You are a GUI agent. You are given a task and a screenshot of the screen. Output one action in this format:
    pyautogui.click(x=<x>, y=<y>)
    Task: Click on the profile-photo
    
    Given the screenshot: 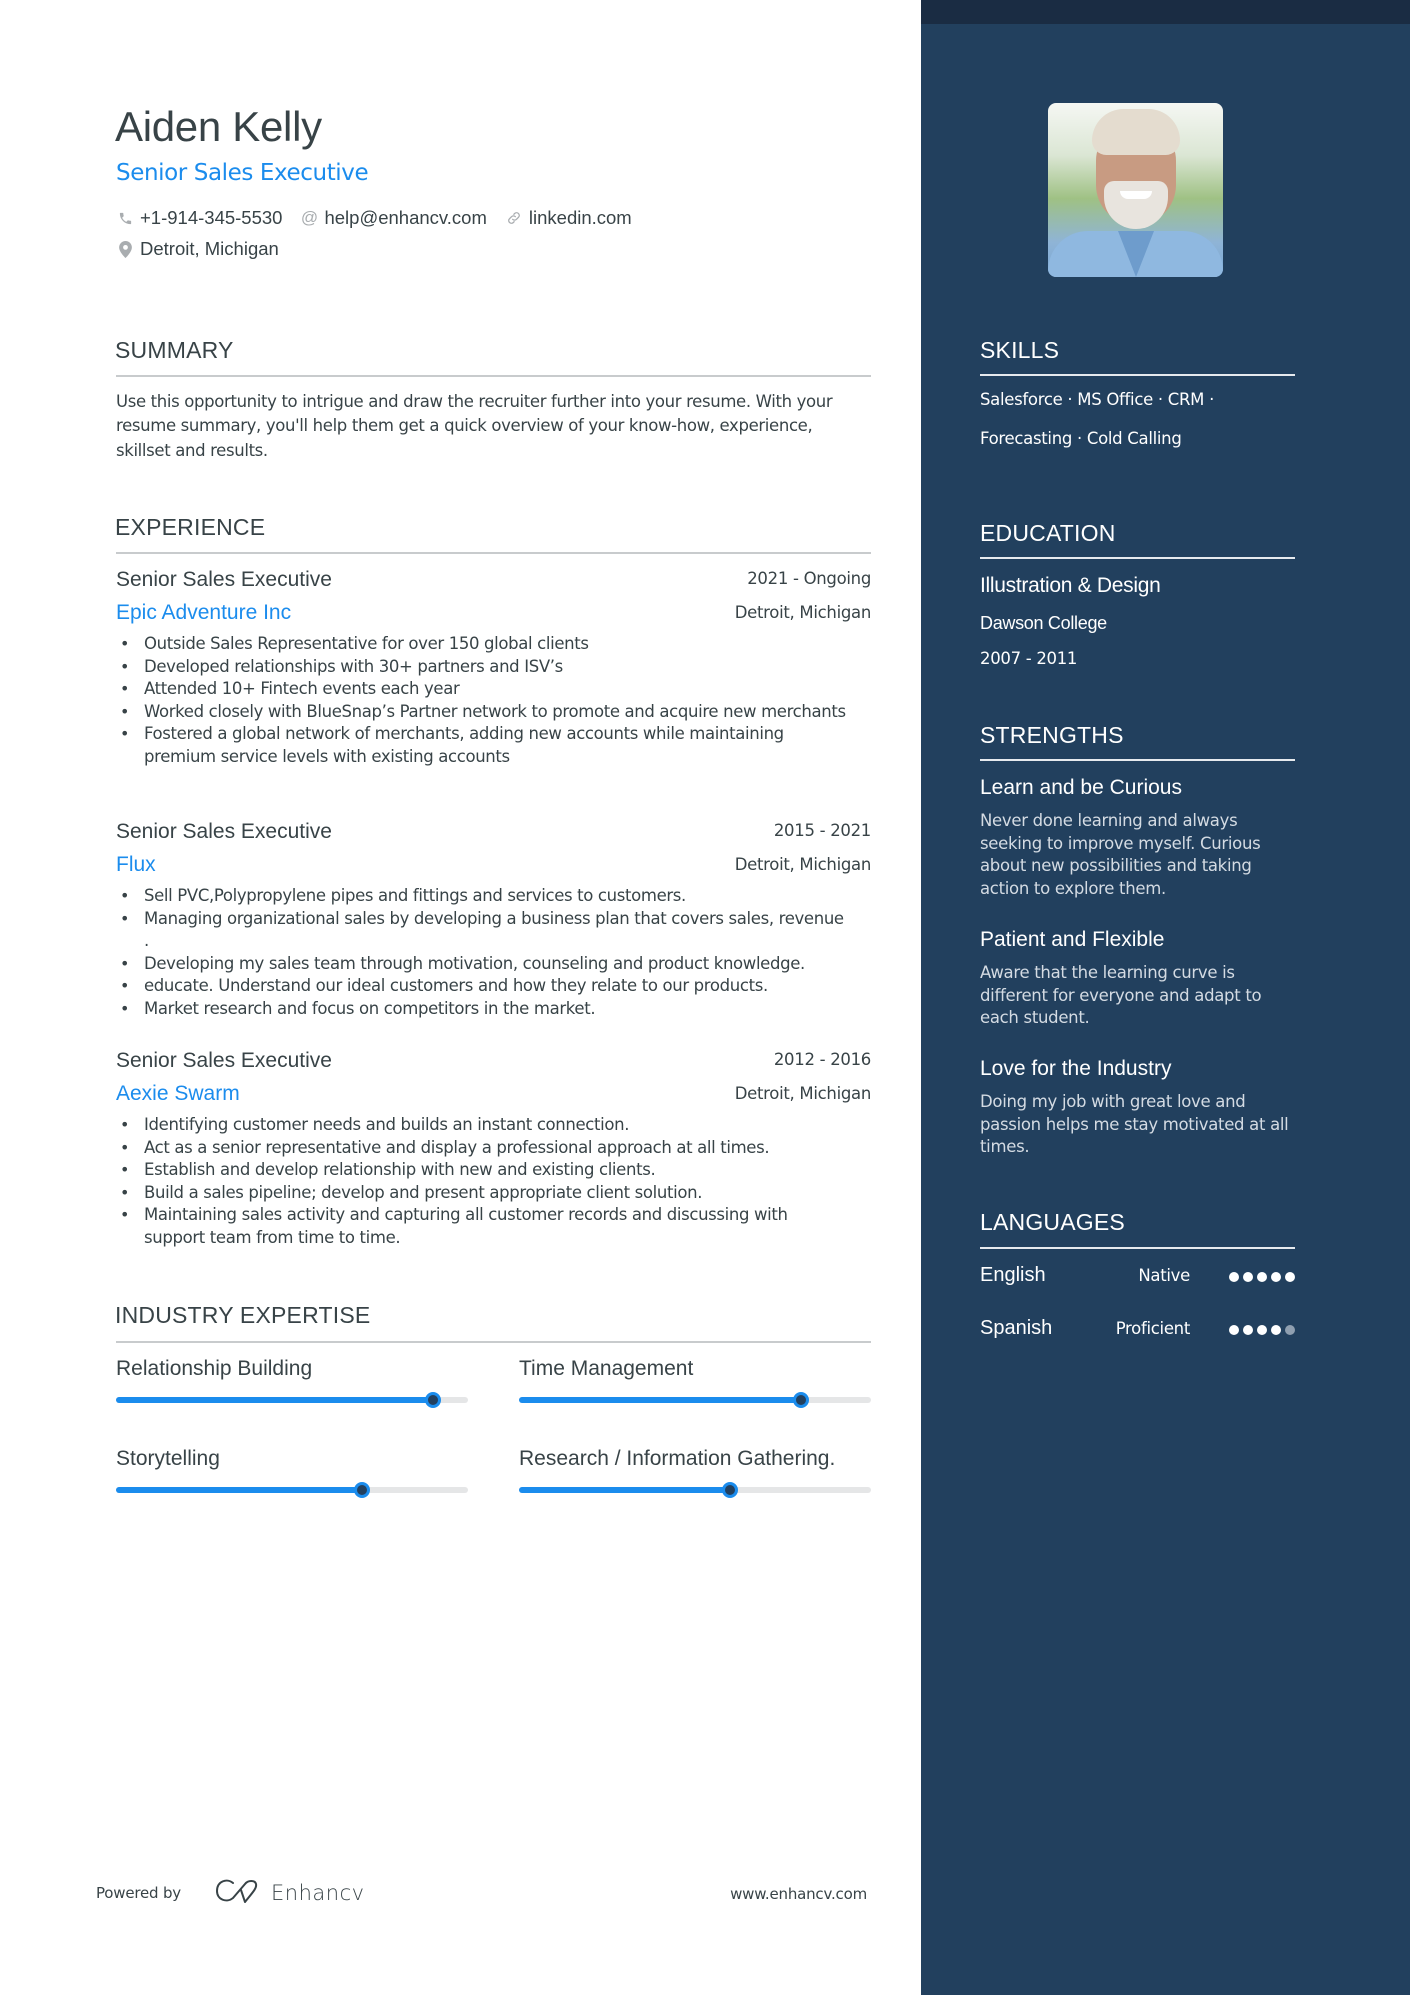 What is the action you would take?
    pyautogui.click(x=1135, y=190)
    